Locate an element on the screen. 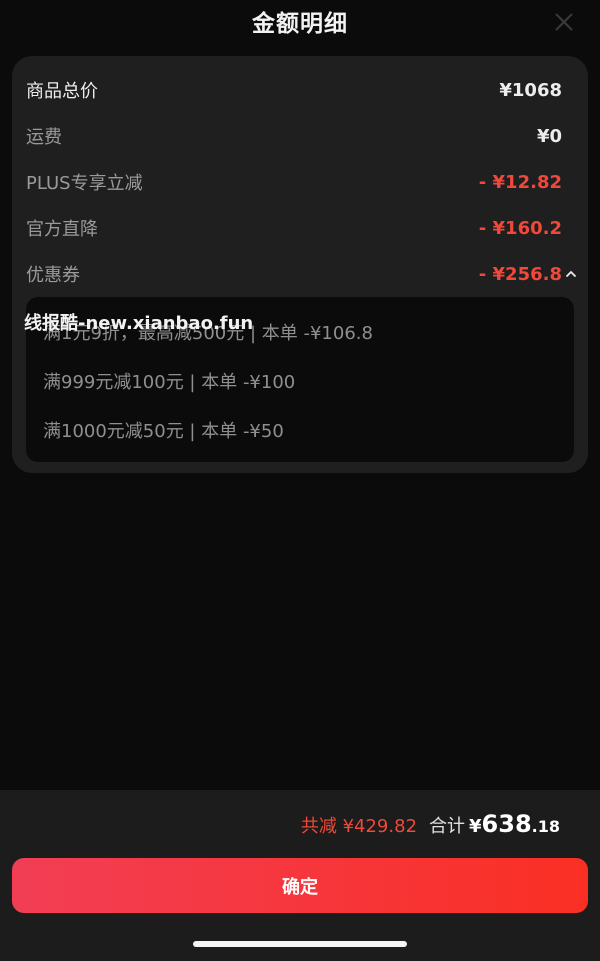  price-summary: 共减 ¥429.82 合计 ¥ 638 .18 is located at coordinates (430, 825).